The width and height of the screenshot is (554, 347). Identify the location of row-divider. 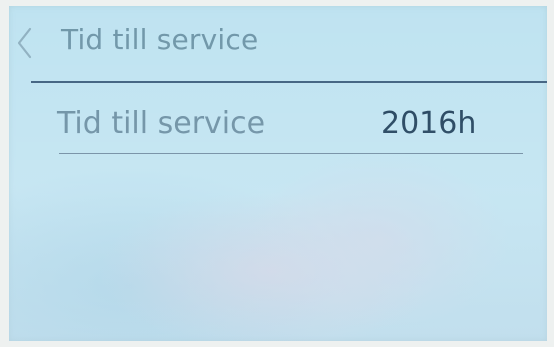
(291, 153).